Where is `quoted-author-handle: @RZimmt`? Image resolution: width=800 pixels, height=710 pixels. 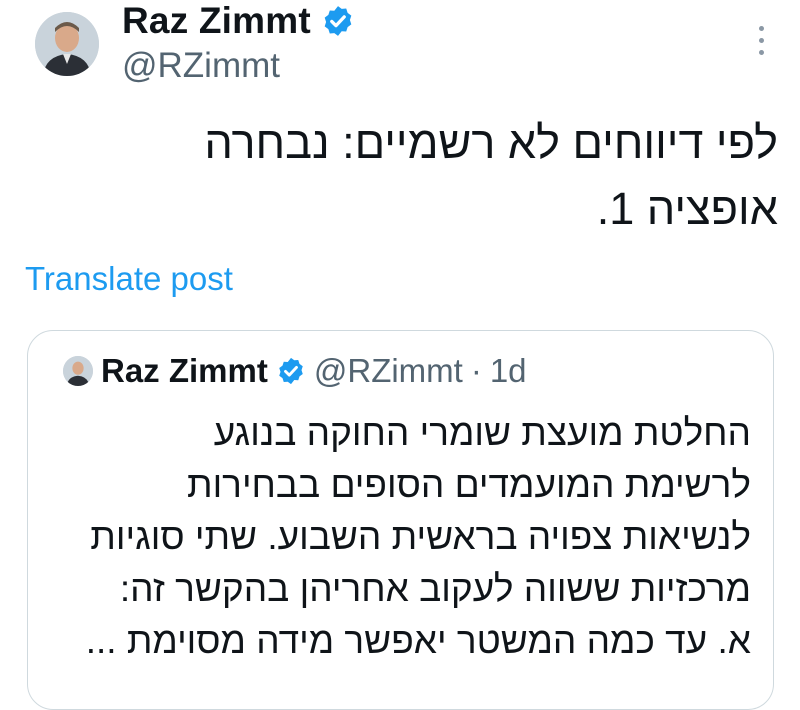
quoted-author-handle: @RZimmt is located at coordinates (388, 370).